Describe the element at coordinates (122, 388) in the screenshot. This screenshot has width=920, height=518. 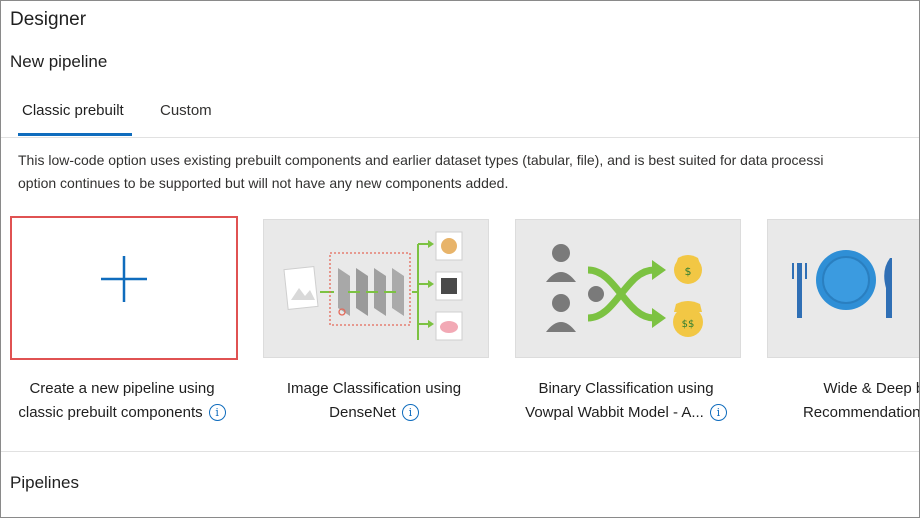
I see `caption-line-1: Create a new pipeline using` at that location.